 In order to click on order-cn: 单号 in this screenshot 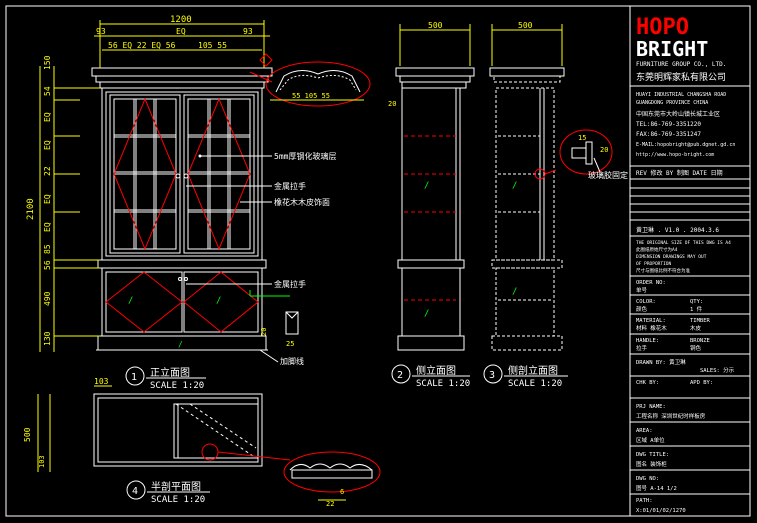, I will do `click(642, 290)`.